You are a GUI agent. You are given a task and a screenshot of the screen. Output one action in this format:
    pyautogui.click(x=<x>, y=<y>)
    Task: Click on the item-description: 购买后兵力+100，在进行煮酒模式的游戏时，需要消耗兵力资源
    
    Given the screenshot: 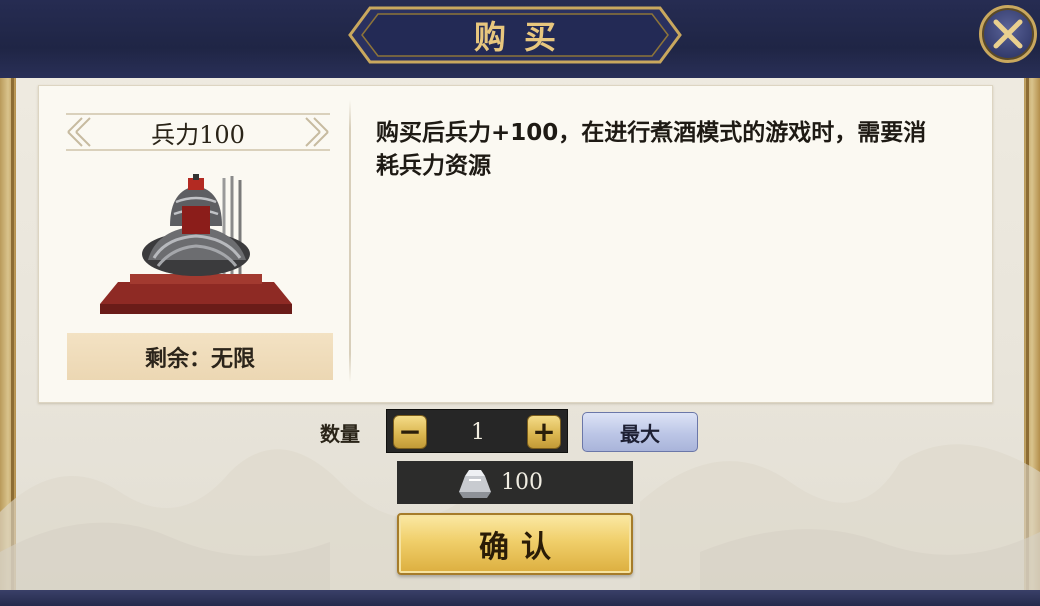 What is the action you would take?
    pyautogui.click(x=651, y=149)
    